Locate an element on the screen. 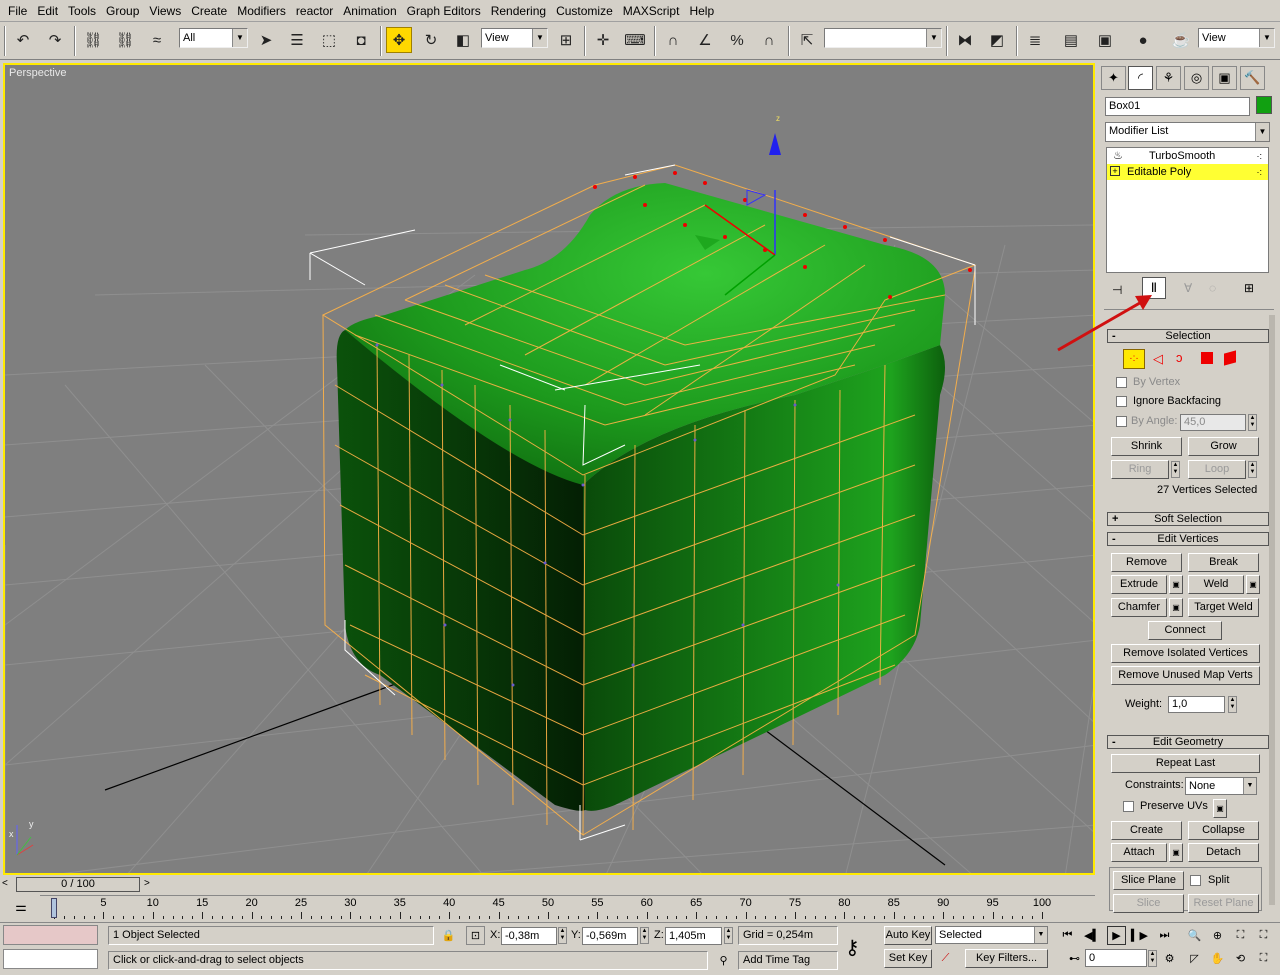 This screenshot has height=975, width=1280. key-mode-toggle-icon: ⊷ is located at coordinates (1074, 958).